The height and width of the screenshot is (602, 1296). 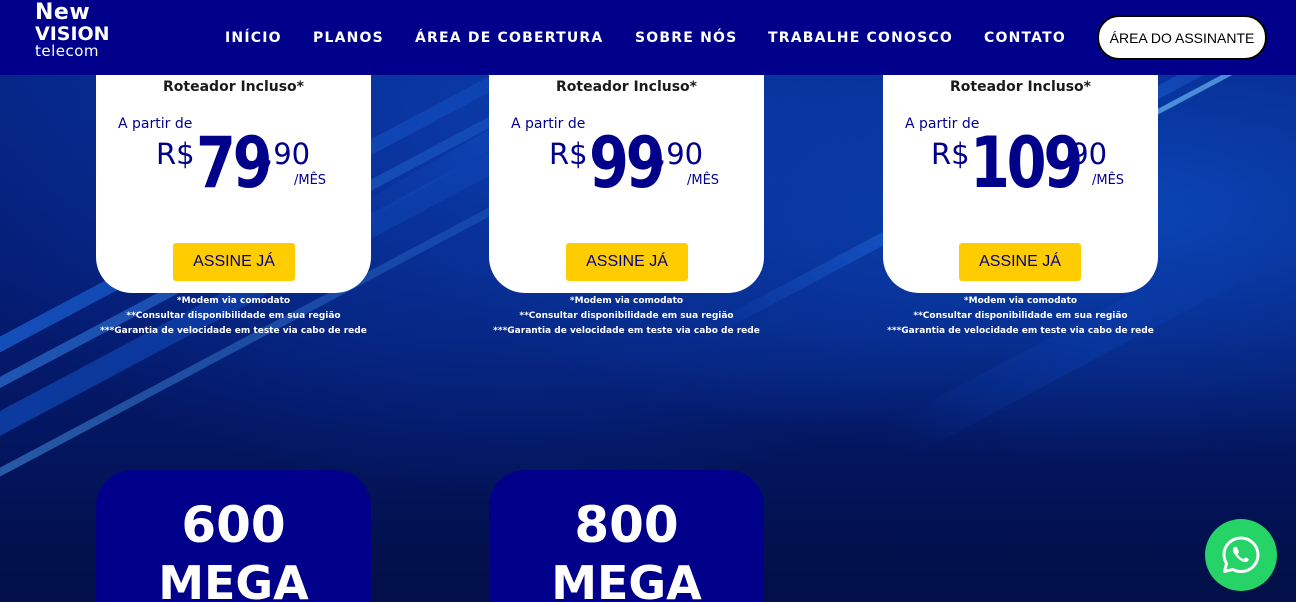 I want to click on speed-value: 600, so click(x=233, y=525).